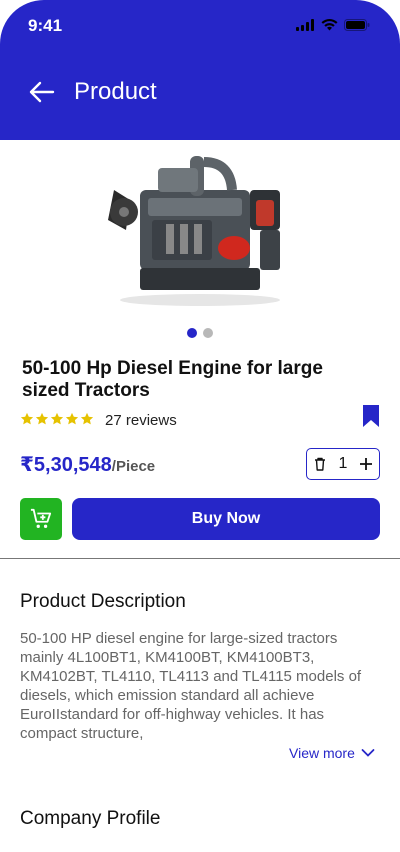  I want to click on description-title: Product Description, so click(103, 601).